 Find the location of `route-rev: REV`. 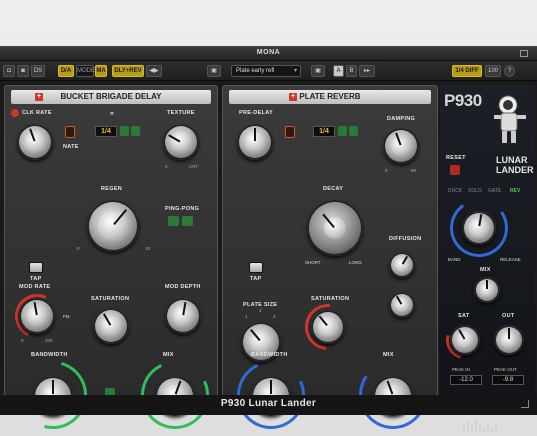

route-rev: REV is located at coordinates (515, 191).